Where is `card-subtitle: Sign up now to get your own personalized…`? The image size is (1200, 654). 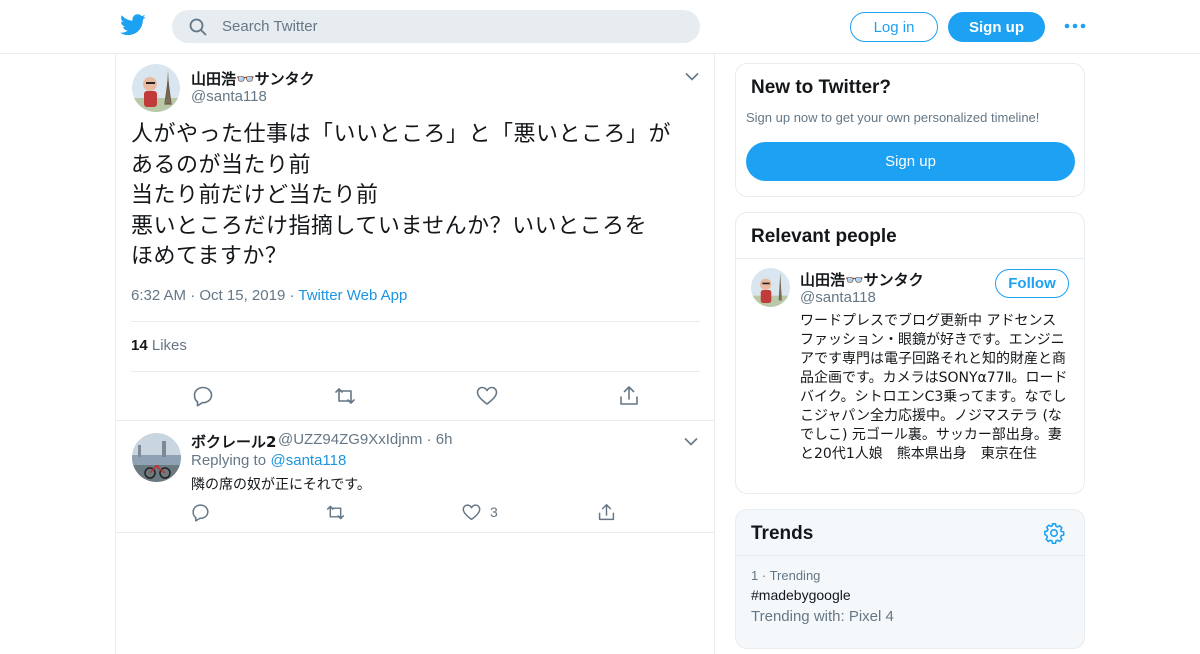
card-subtitle: Sign up now to get your own personalized… is located at coordinates (893, 117).